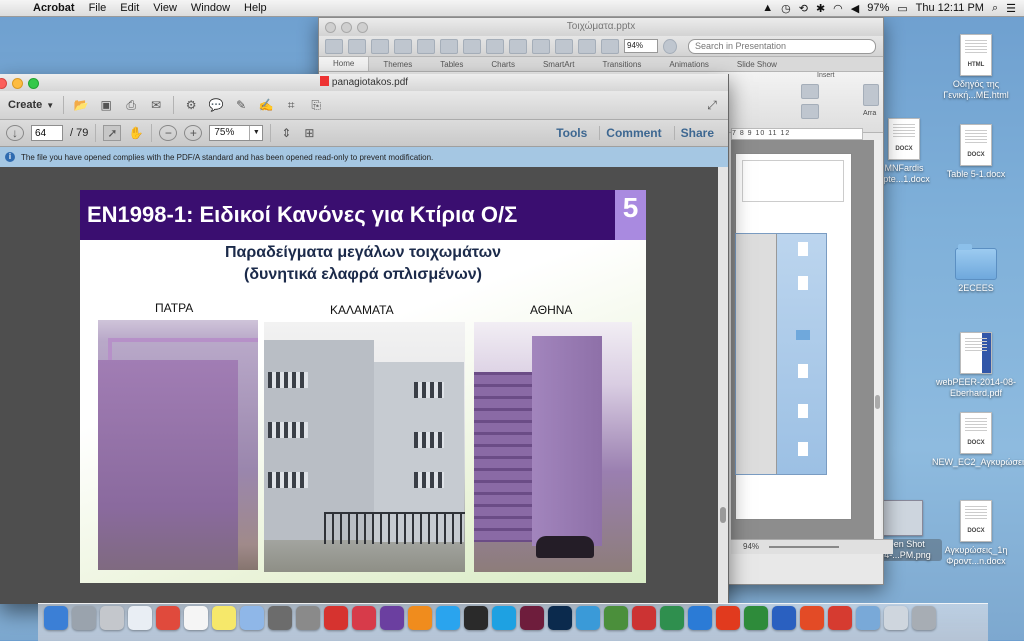  What do you see at coordinates (156, 105) in the screenshot?
I see `email-icon: ✉` at bounding box center [156, 105].